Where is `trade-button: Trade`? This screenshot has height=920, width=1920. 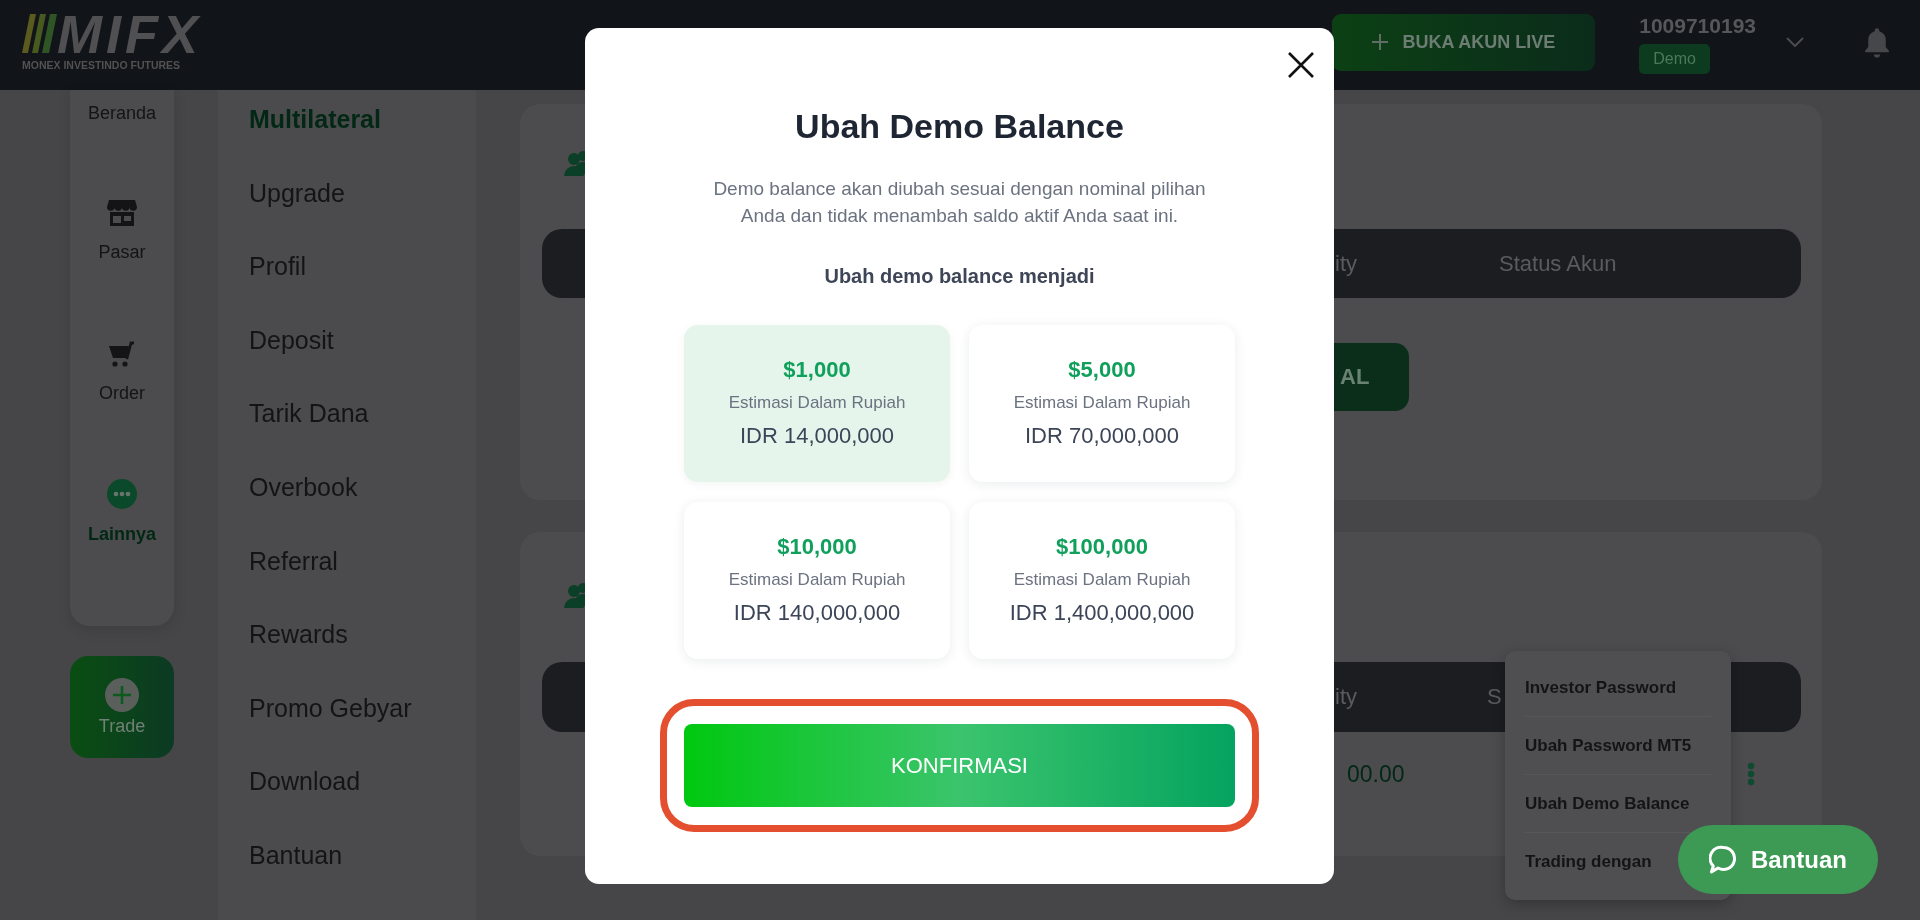 trade-button: Trade is located at coordinates (122, 707).